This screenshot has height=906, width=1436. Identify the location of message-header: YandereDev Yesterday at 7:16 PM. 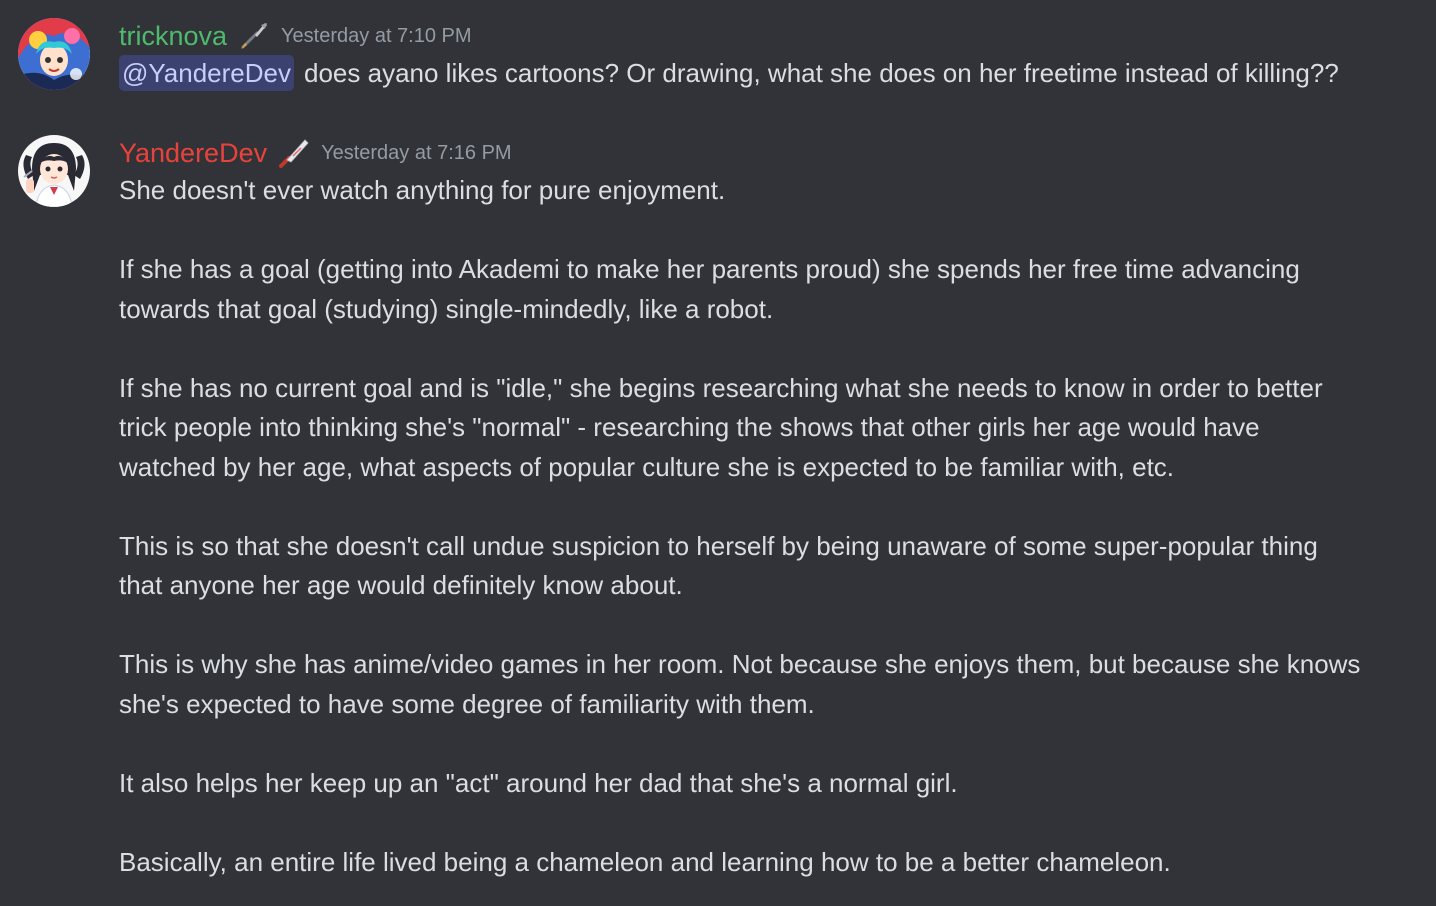
(315, 153).